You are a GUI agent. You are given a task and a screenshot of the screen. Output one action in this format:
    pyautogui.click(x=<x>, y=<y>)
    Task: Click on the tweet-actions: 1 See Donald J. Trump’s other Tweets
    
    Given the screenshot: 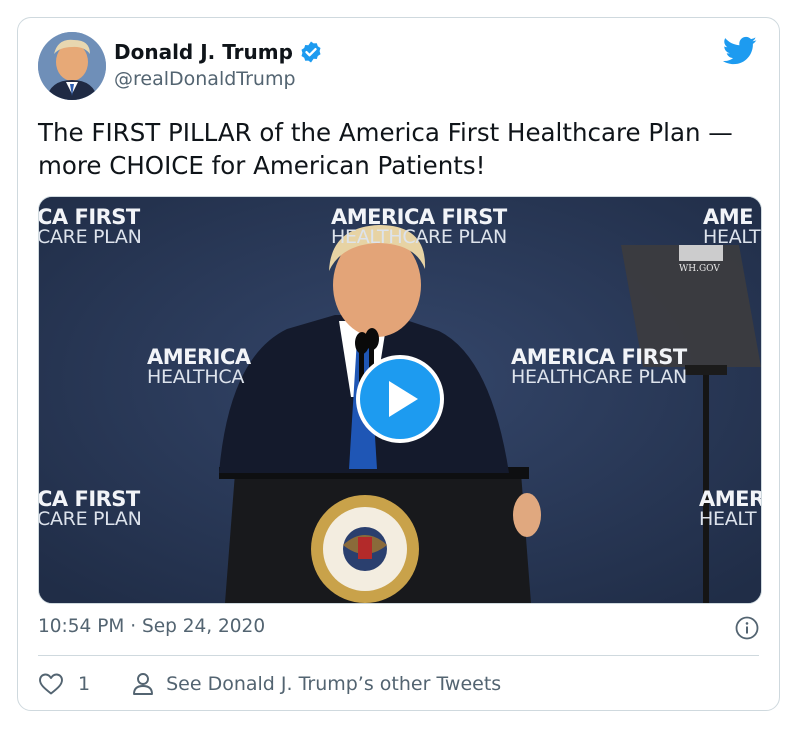 What is the action you would take?
    pyautogui.click(x=269, y=684)
    